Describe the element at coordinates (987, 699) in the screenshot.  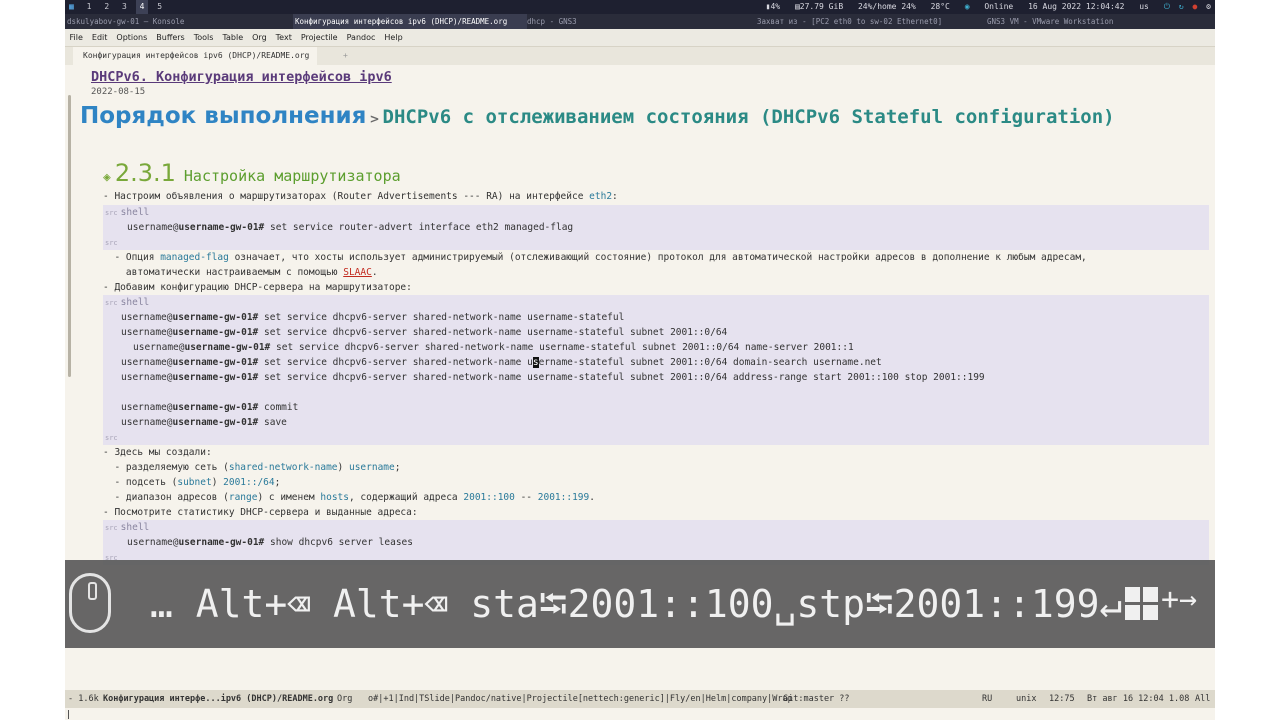
I see `modeline-input-method: RU` at that location.